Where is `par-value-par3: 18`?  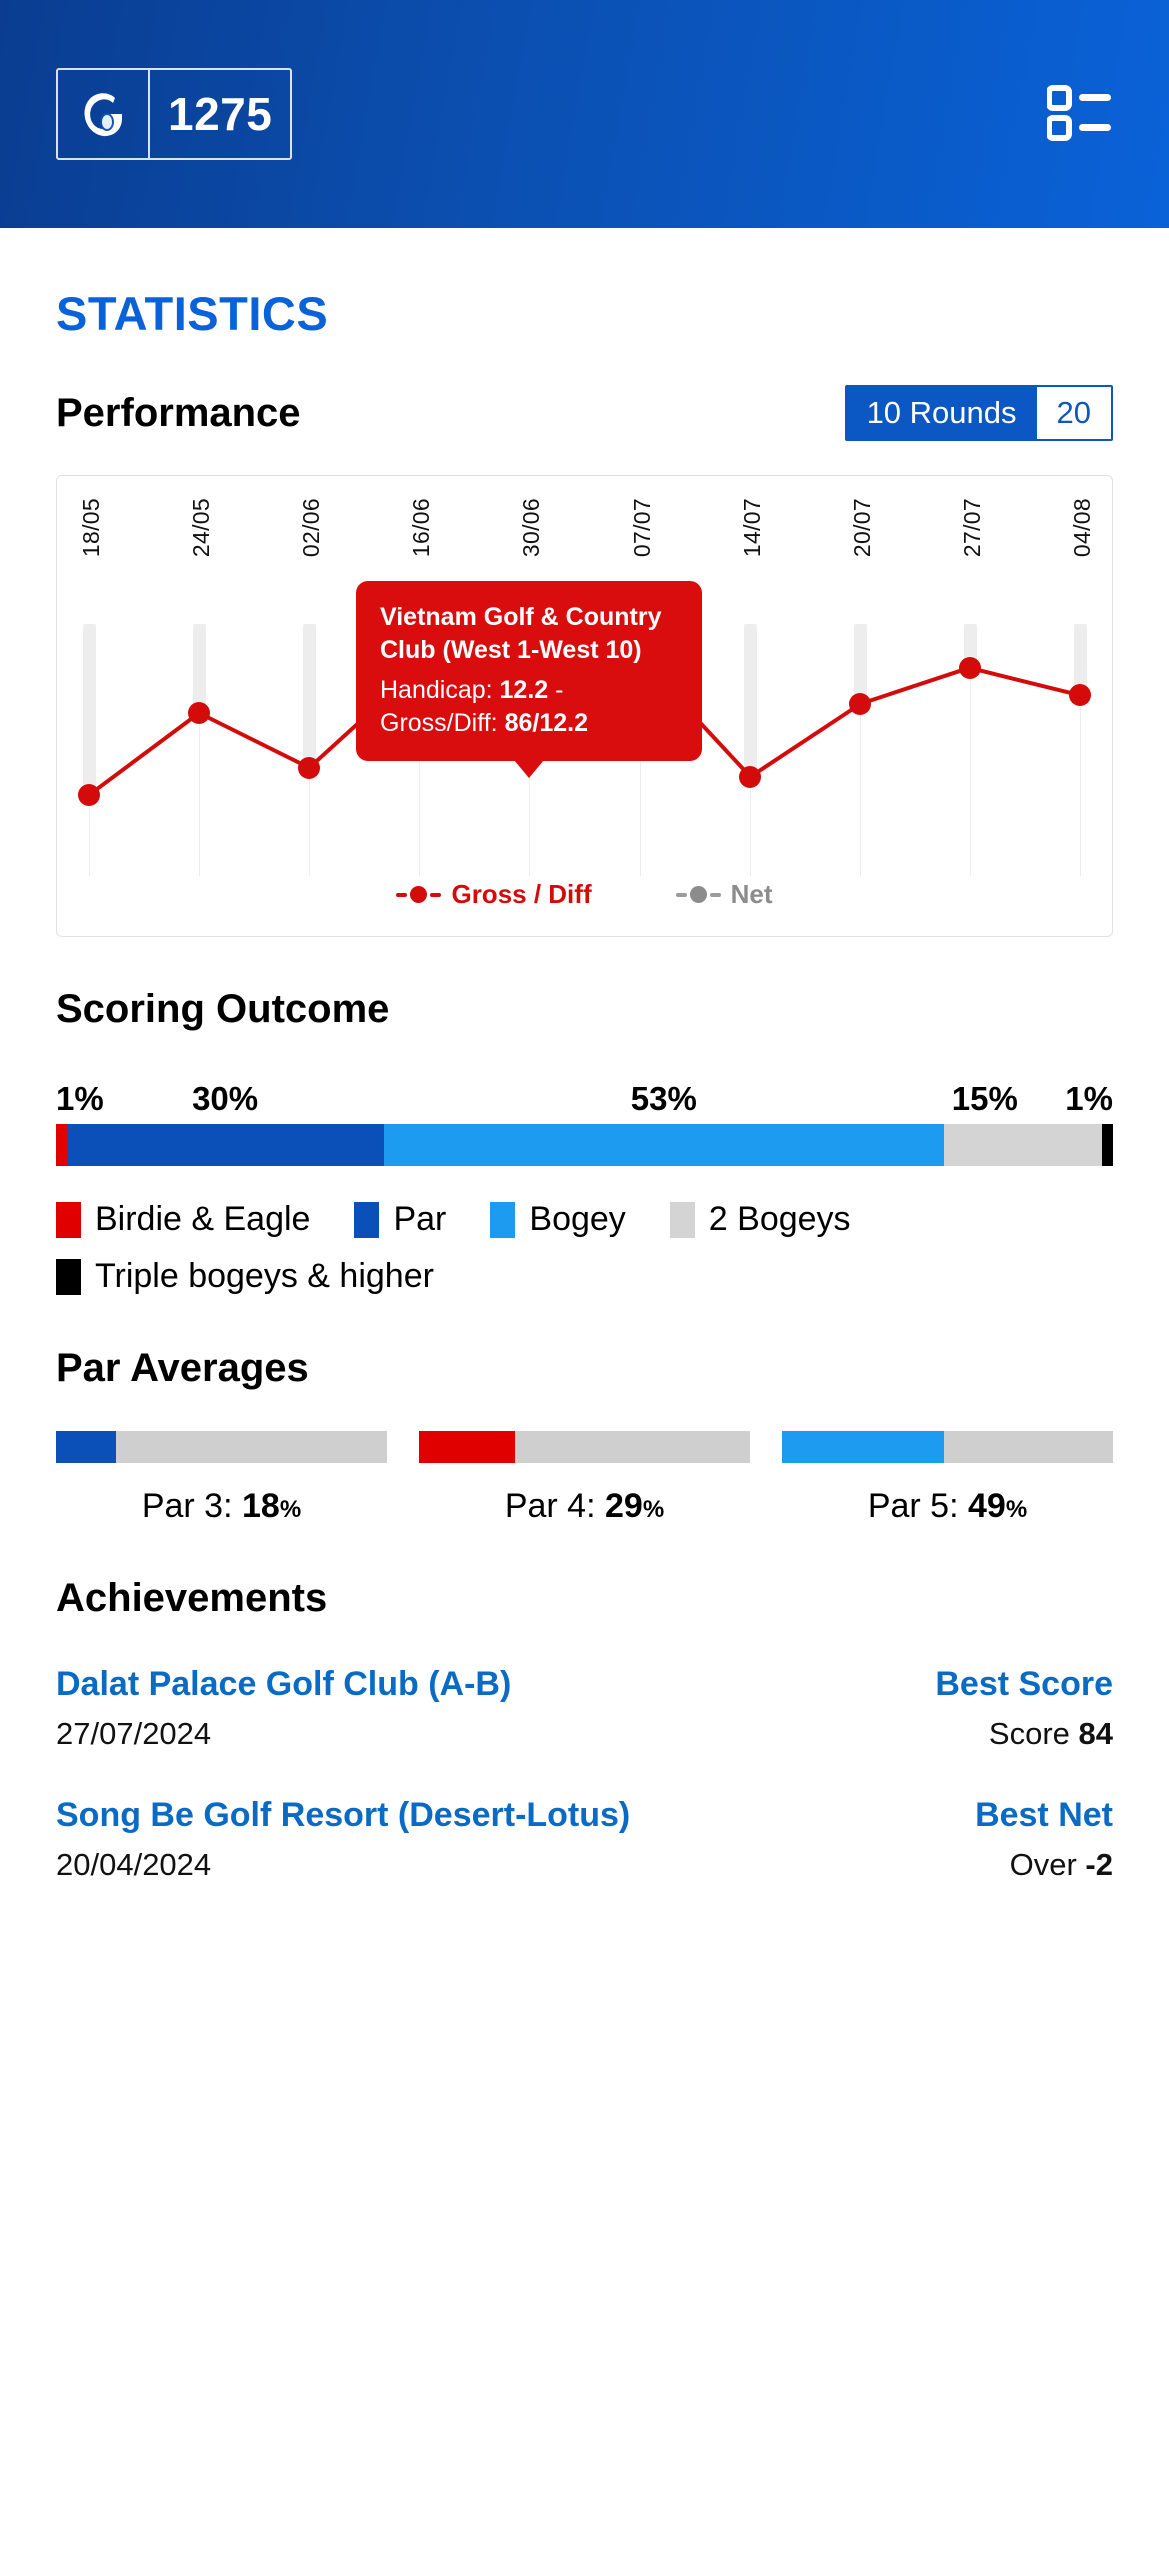
par-value-par3: 18 is located at coordinates (261, 1506).